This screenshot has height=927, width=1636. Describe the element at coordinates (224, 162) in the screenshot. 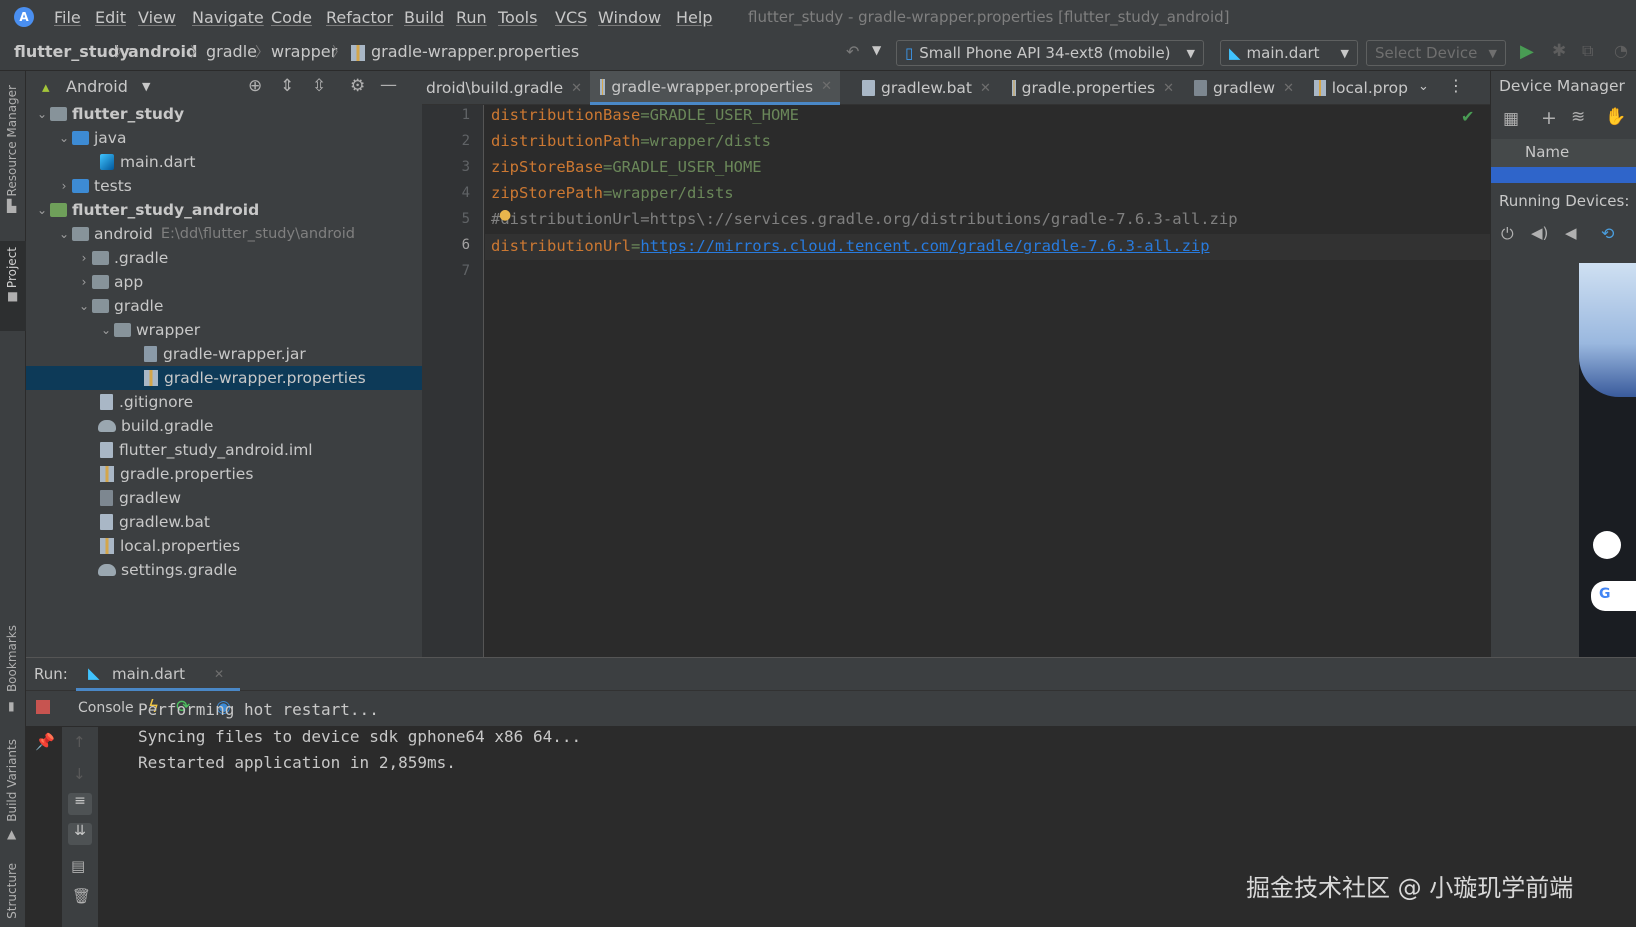

I see `tree-item-main-dart: main.dart` at that location.